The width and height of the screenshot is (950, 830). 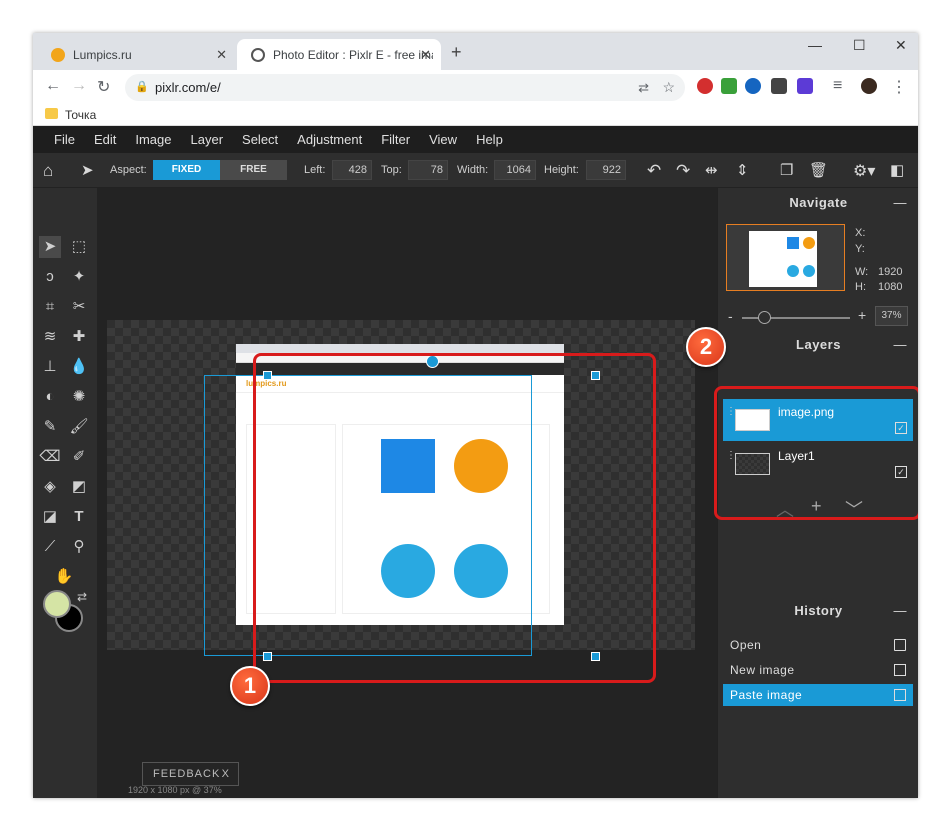 I want to click on ad-extension-icon, so click(x=805, y=86).